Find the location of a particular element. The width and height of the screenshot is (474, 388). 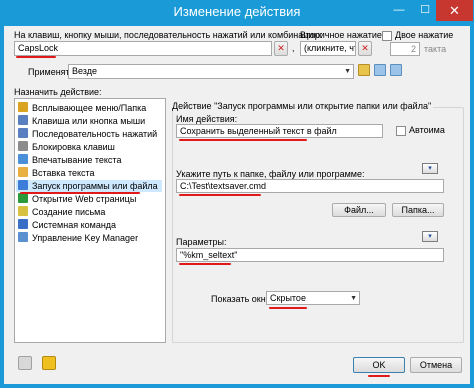

params-underline is located at coordinates (205, 264).